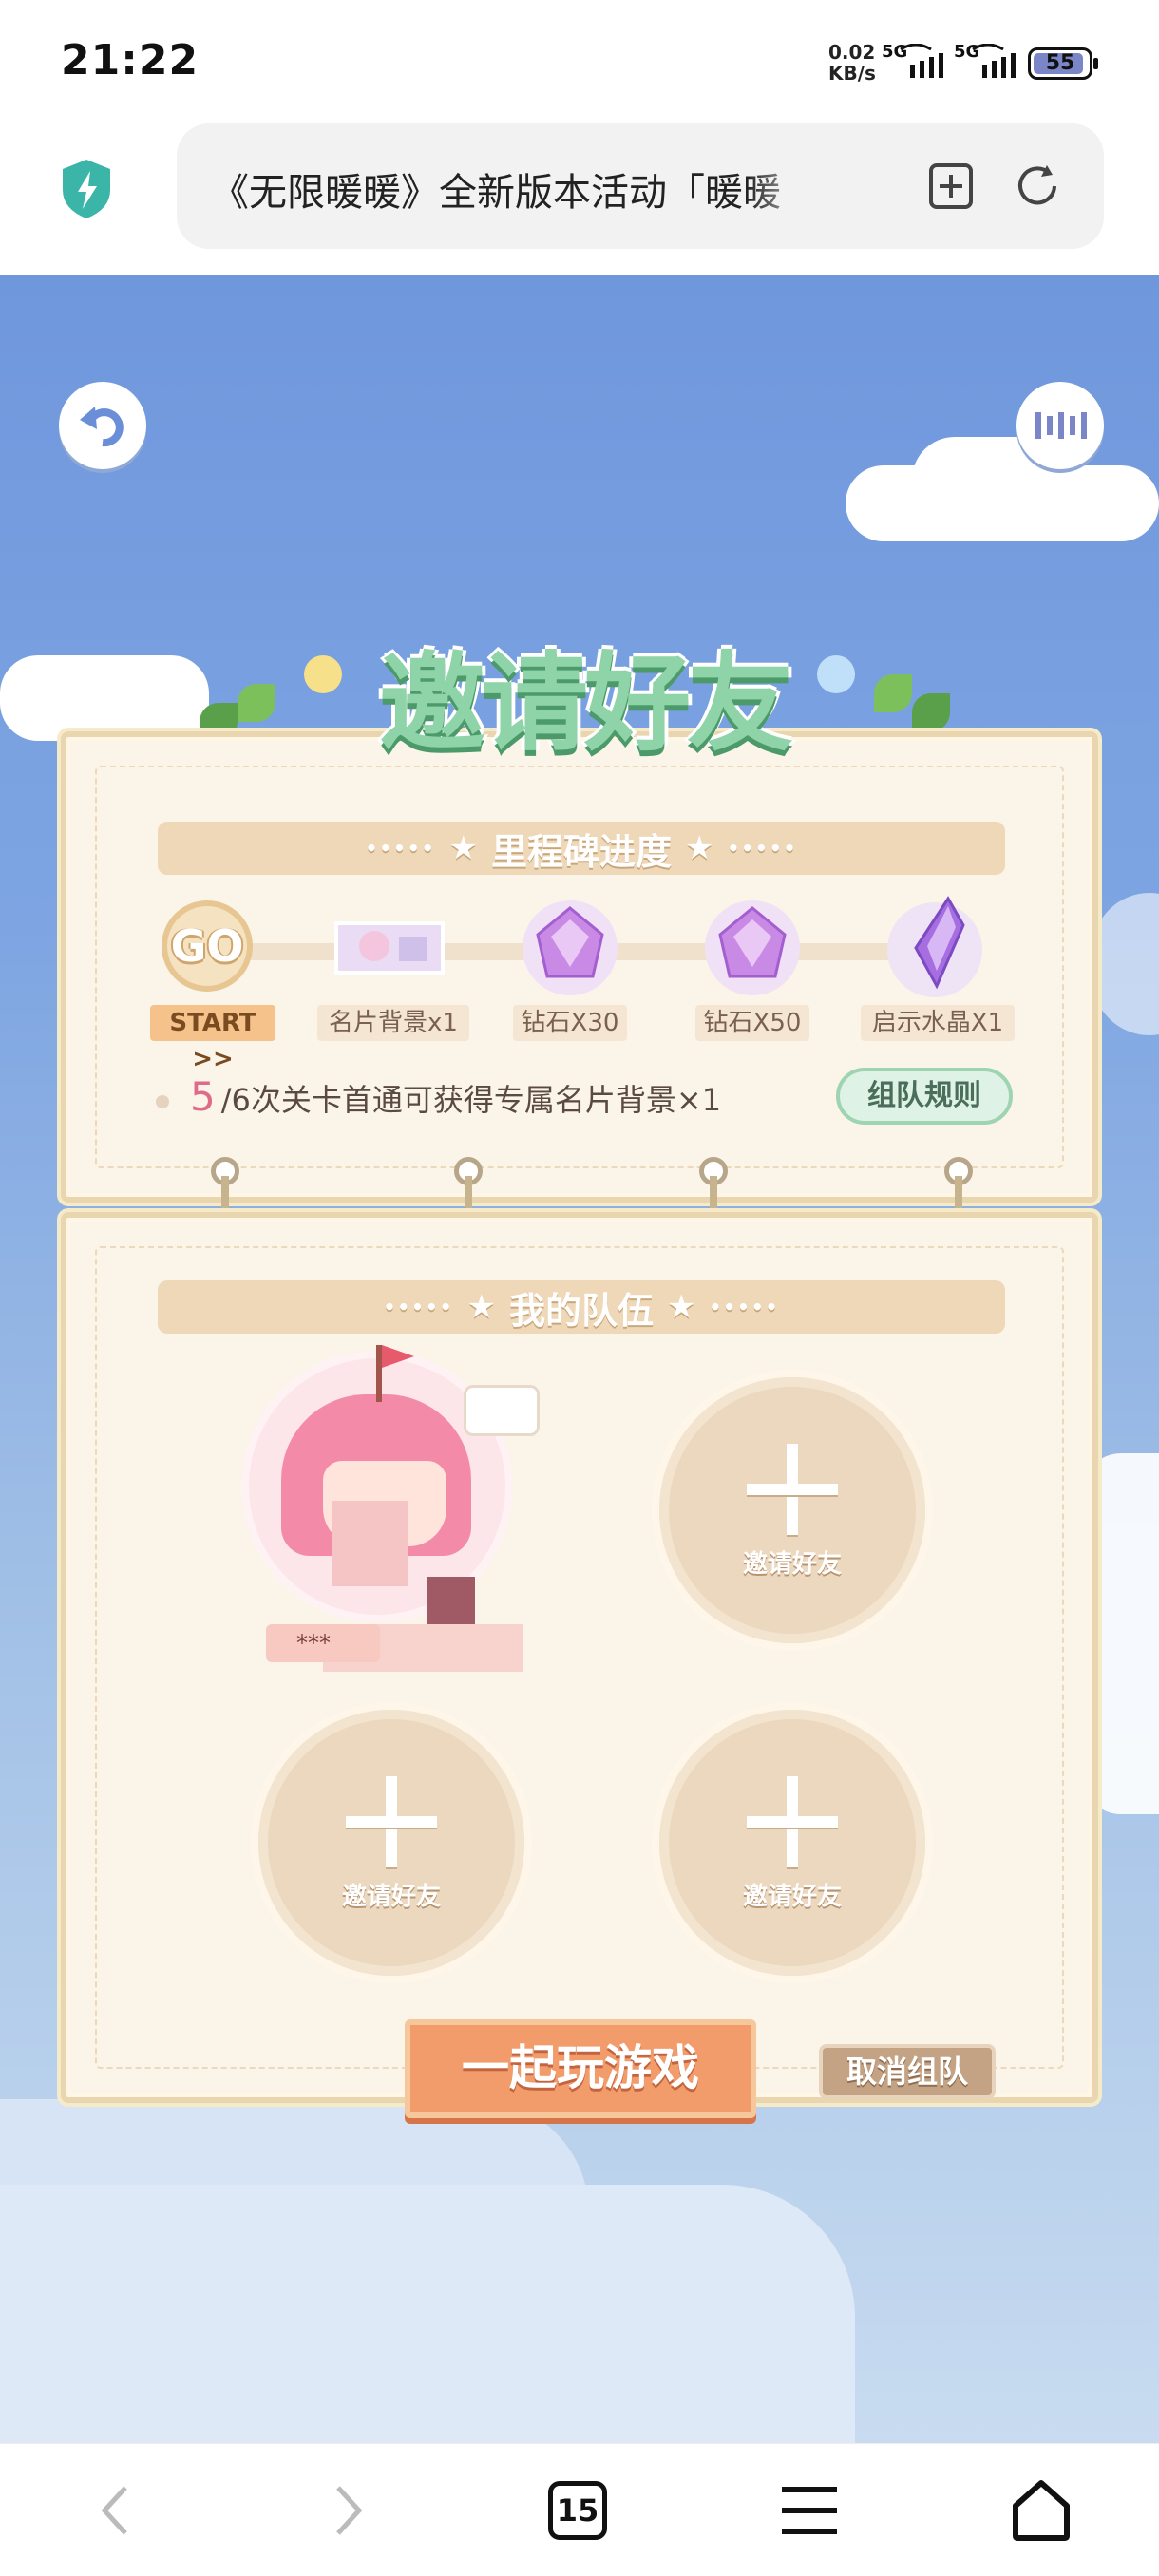 This screenshot has width=1159, height=2576. I want to click on tabs-icon: 15, so click(577, 2510).